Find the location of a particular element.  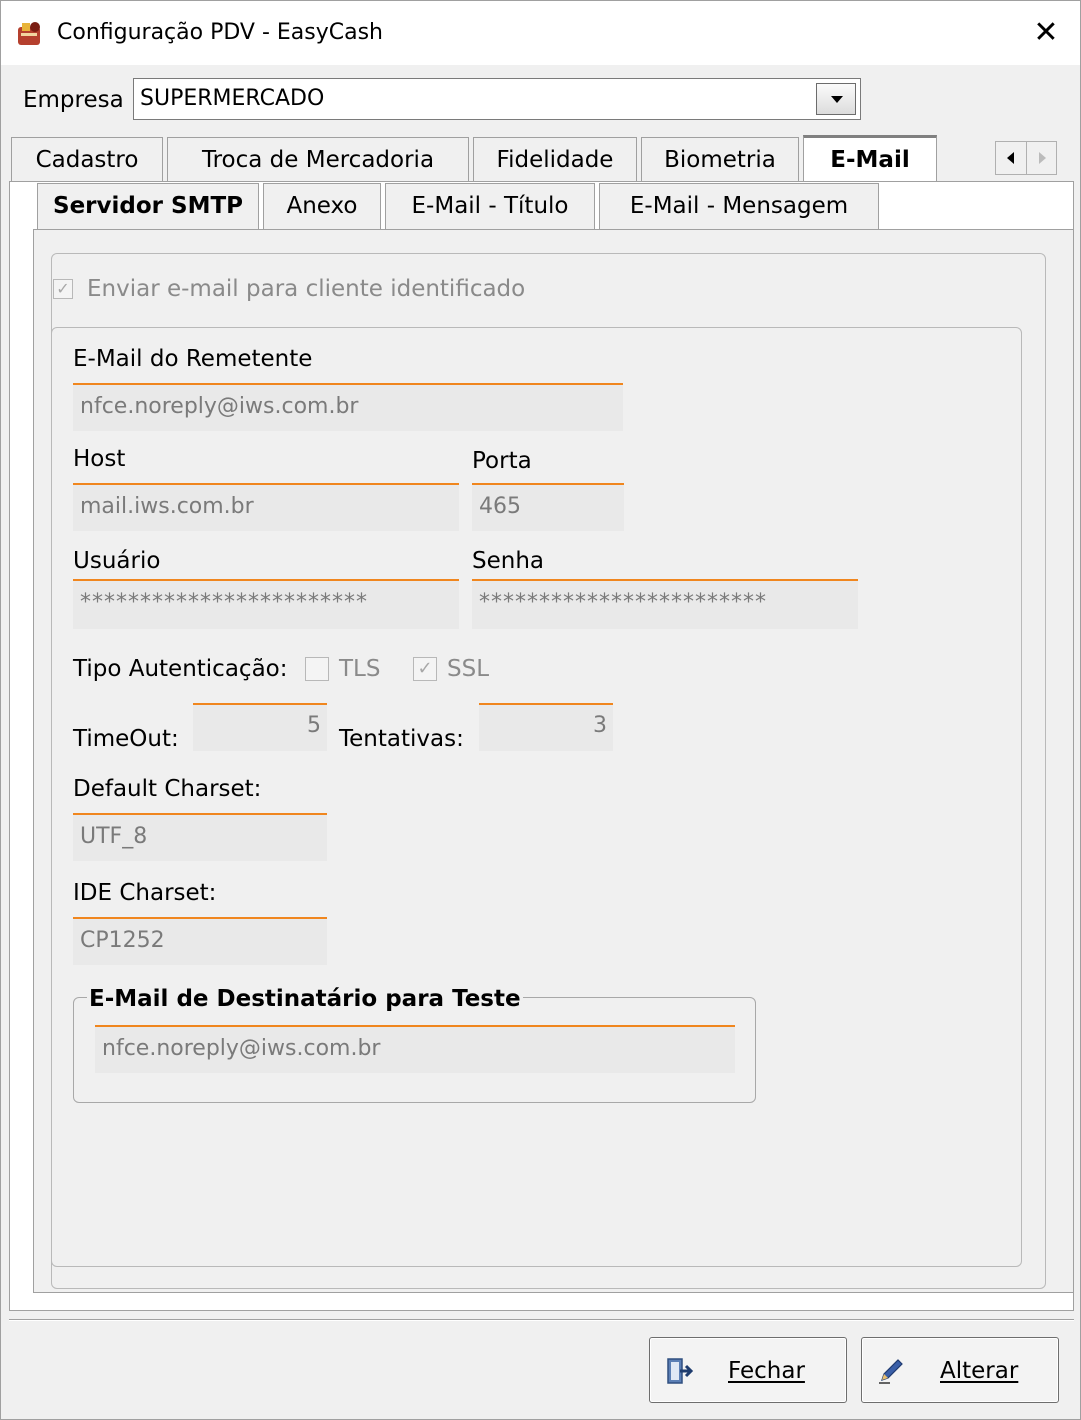

sender-email-field: nfce.noreply@iws.com.br is located at coordinates (348, 407).